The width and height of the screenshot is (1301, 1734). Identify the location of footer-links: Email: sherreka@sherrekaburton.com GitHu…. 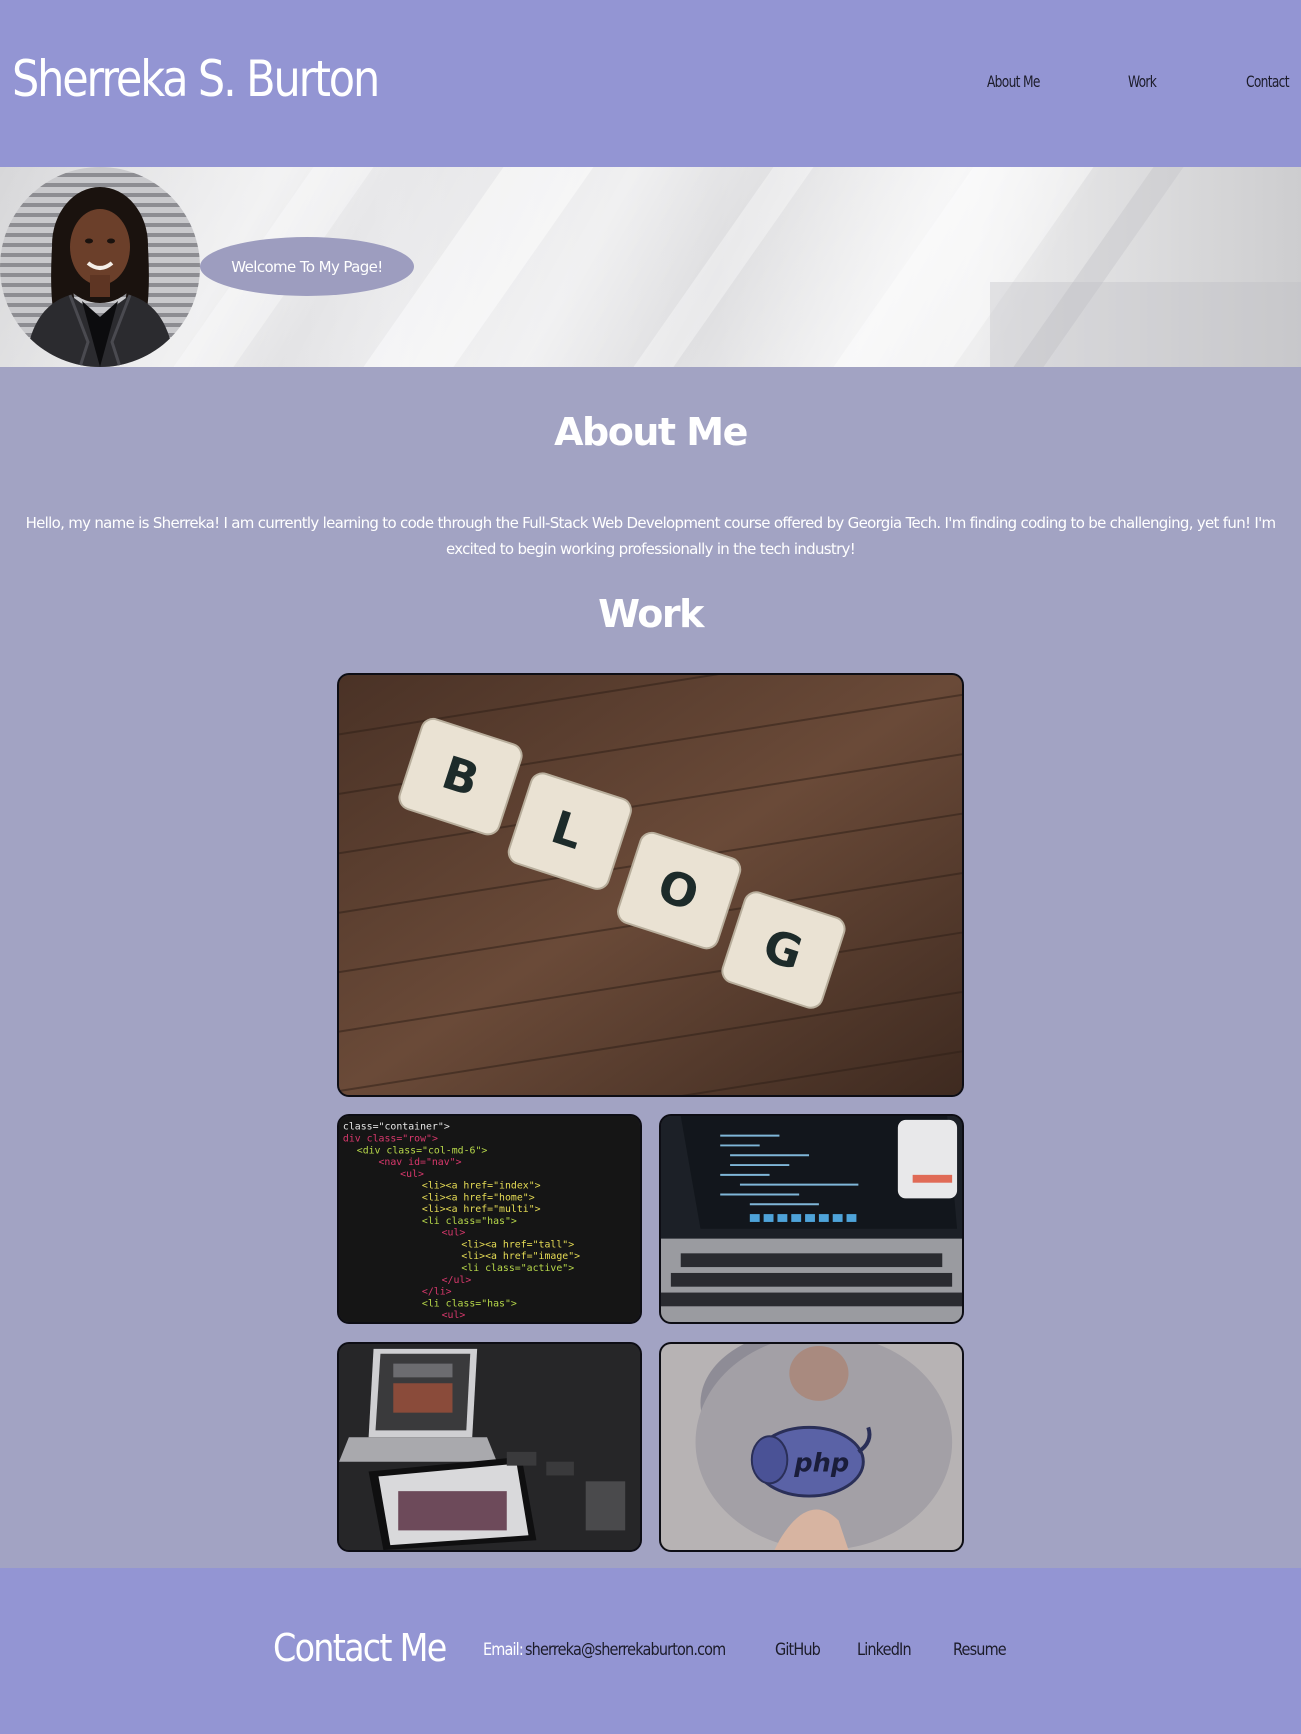
(650, 1653).